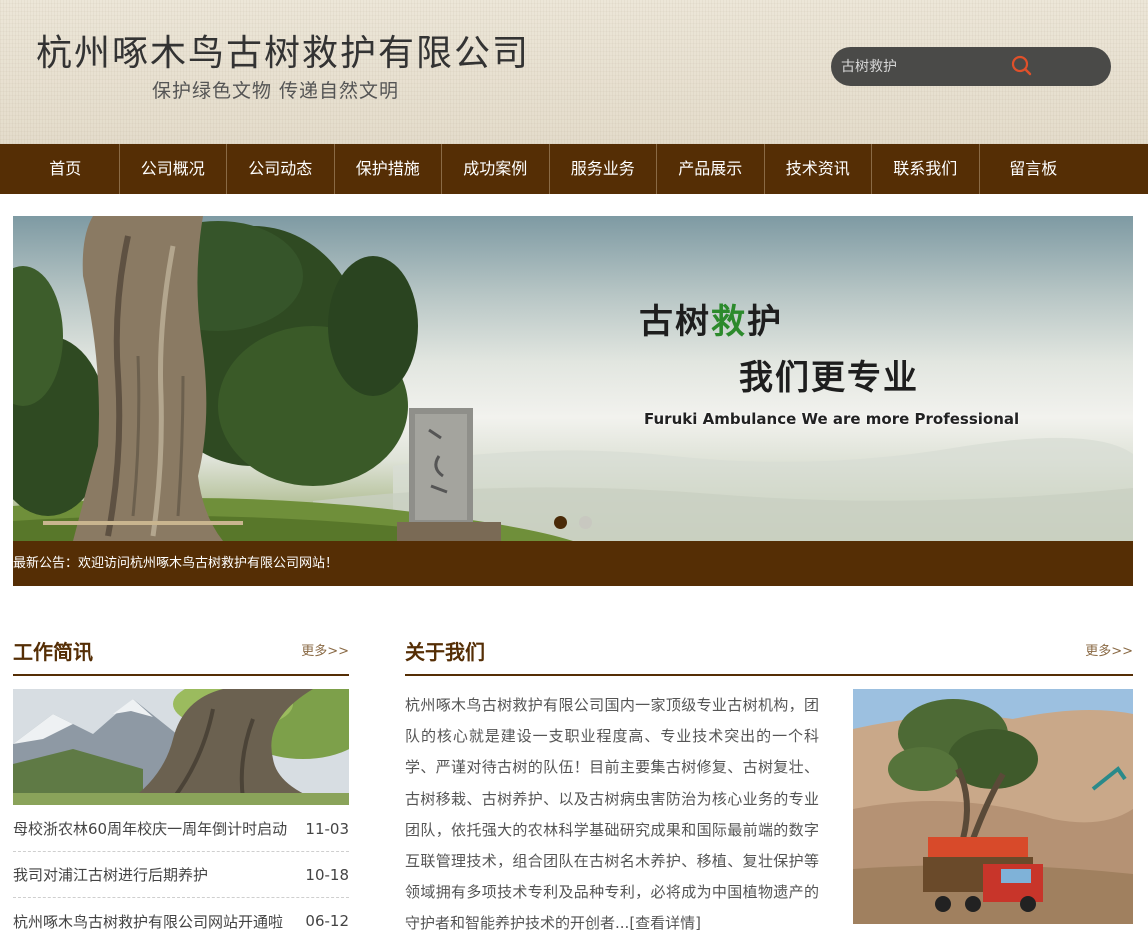 The image size is (1148, 944). What do you see at coordinates (181, 655) in the screenshot?
I see `news-section-header: 工作简讯 更多>>` at bounding box center [181, 655].